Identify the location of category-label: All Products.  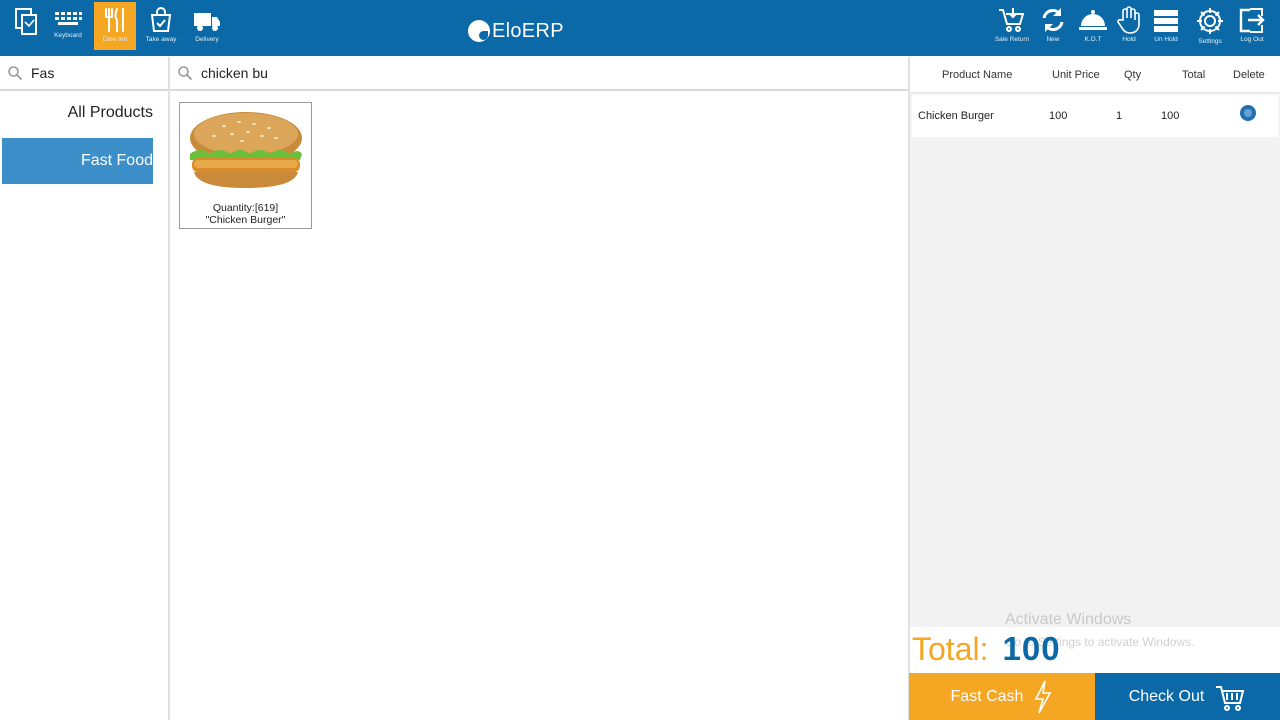
(110, 112).